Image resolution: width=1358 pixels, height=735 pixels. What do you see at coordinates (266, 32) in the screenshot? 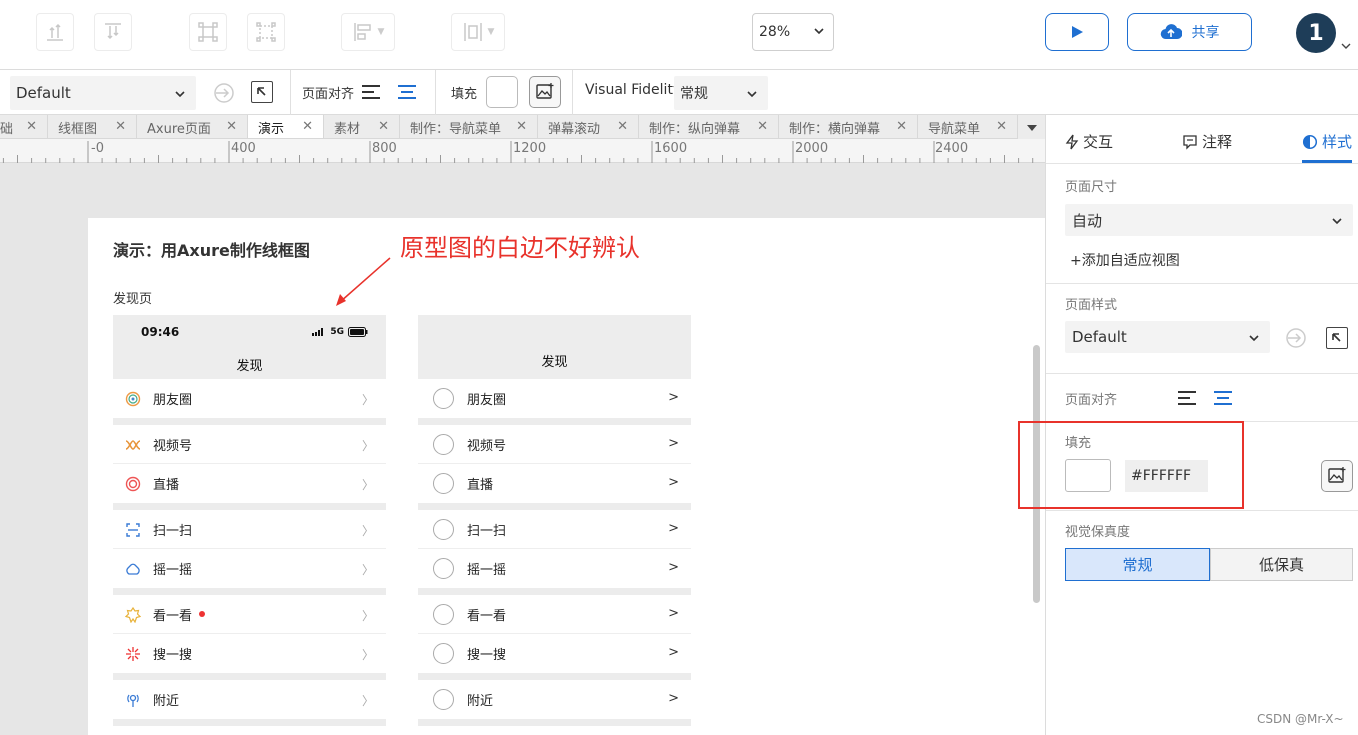
I see `ungroup-icon` at bounding box center [266, 32].